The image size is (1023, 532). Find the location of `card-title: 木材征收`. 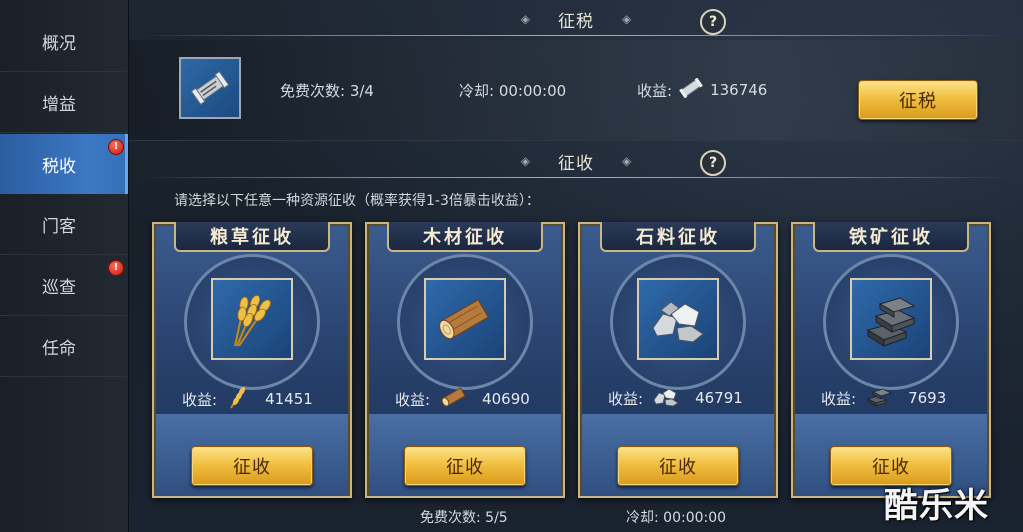

card-title: 木材征收 is located at coordinates (465, 237).